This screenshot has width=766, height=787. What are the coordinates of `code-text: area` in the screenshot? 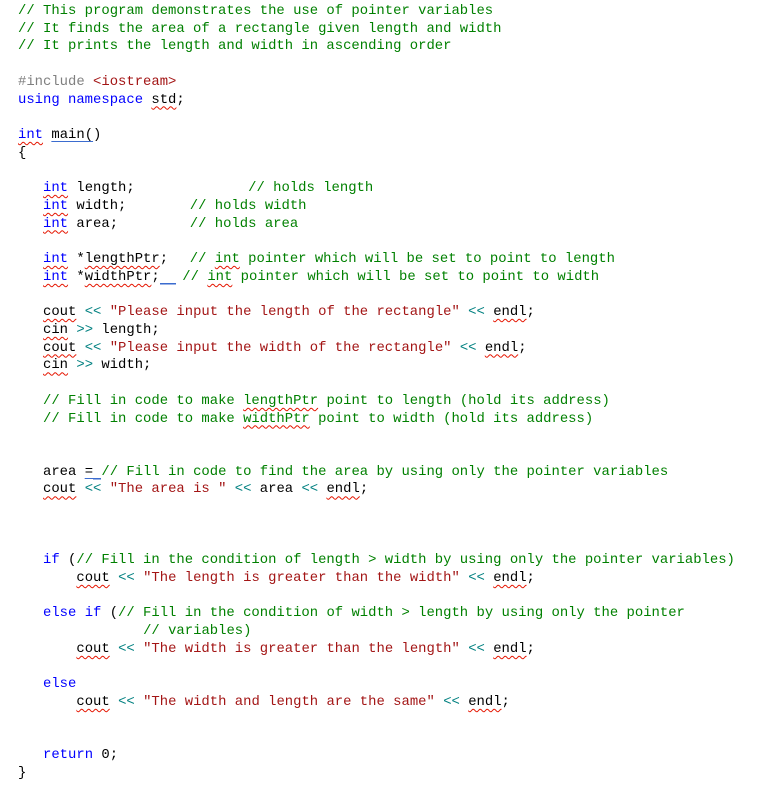 It's located at (64, 471).